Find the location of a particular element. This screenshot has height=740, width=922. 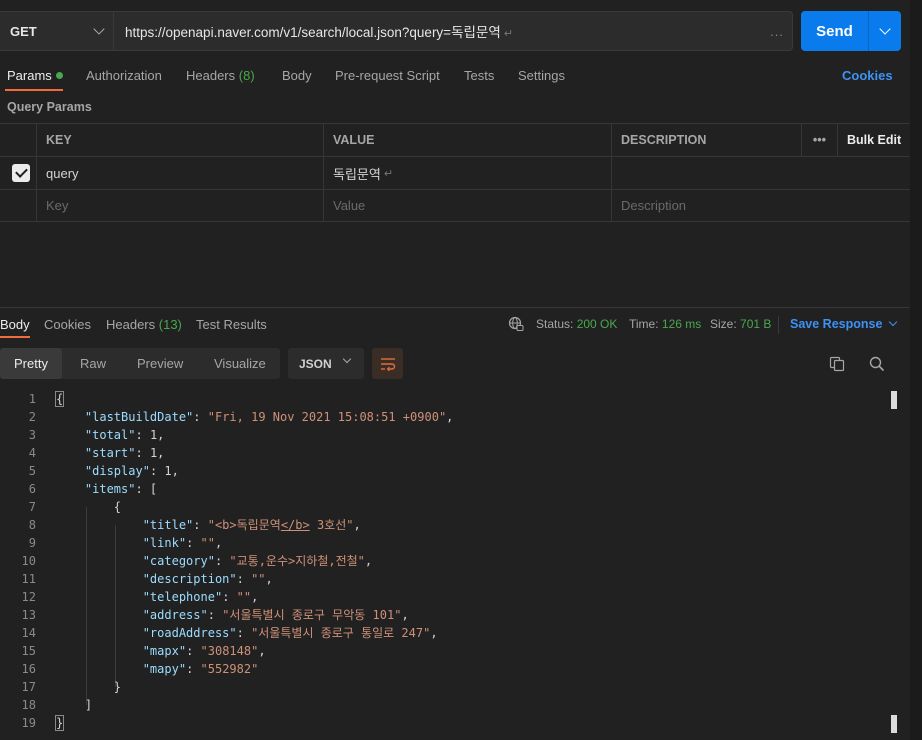

pane-divider is located at coordinates (455, 307).